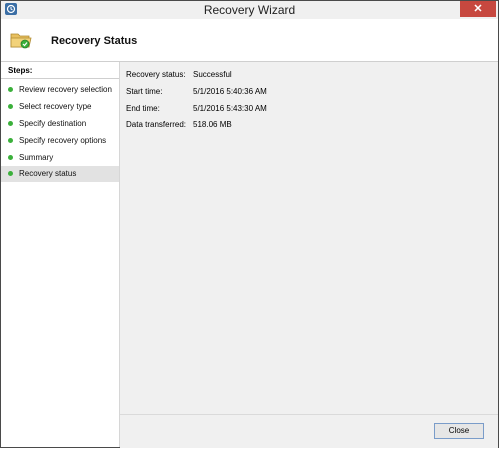  I want to click on sidebar-item-select-recovery-type: Select recovery type, so click(60, 107).